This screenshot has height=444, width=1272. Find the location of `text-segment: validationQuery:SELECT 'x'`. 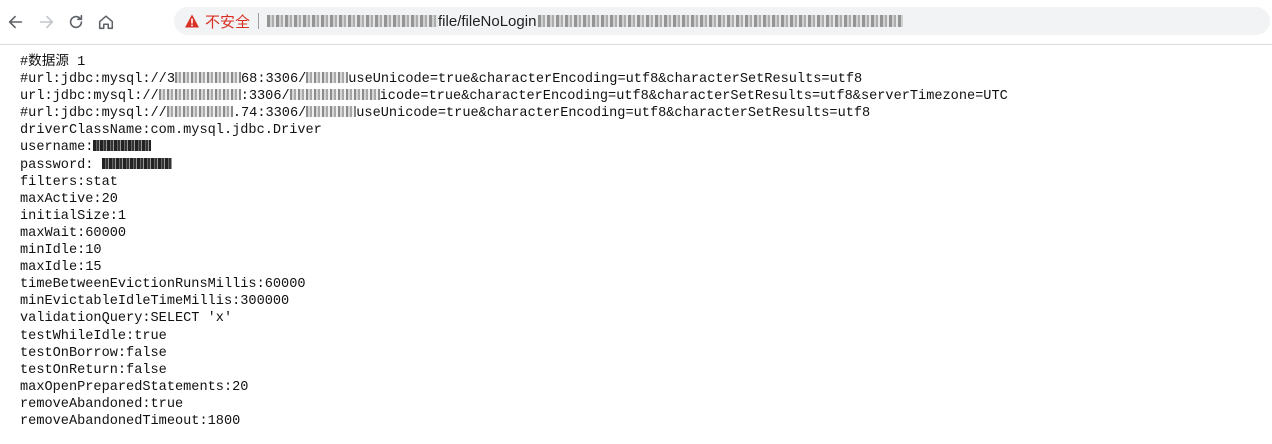

text-segment: validationQuery:SELECT 'x' is located at coordinates (126, 319).